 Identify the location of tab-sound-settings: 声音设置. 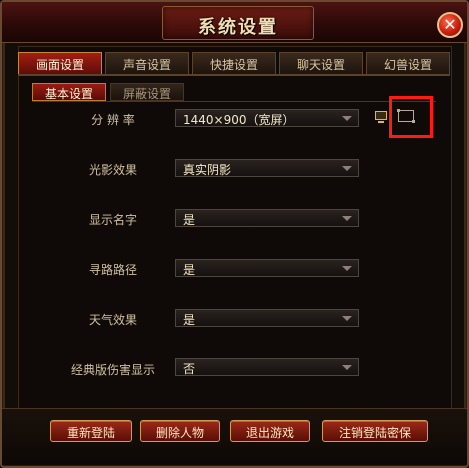
(147, 63).